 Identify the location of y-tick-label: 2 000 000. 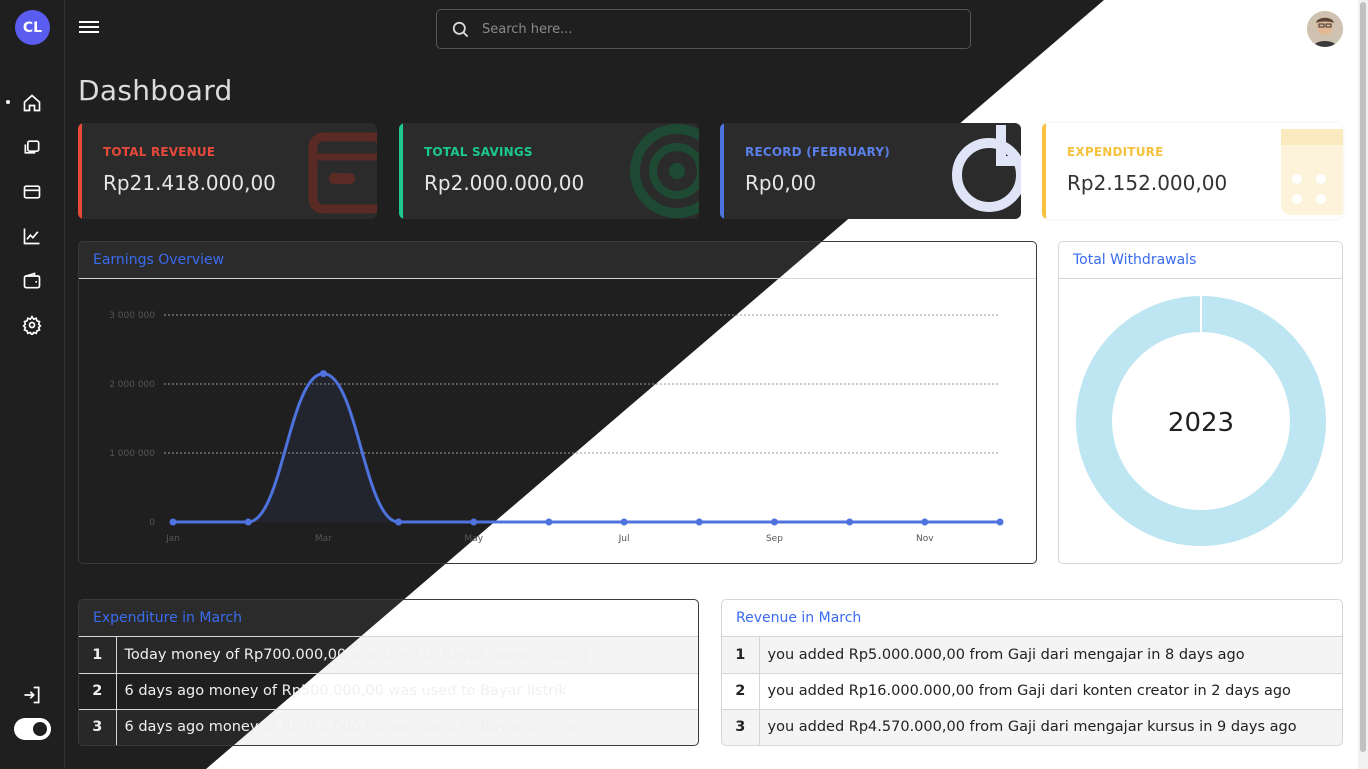
(132, 385).